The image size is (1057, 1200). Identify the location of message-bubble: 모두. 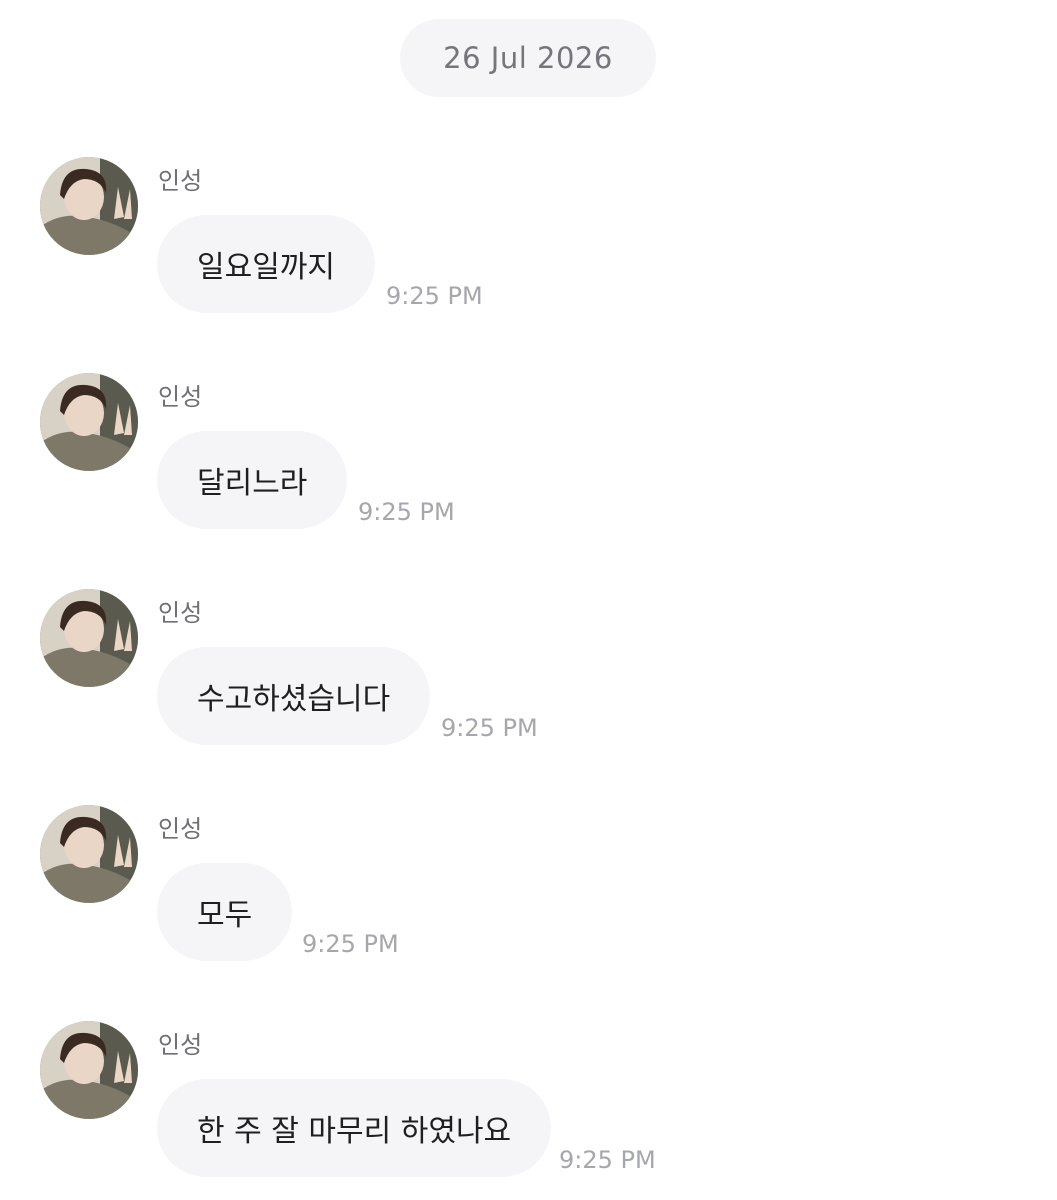
(225, 912).